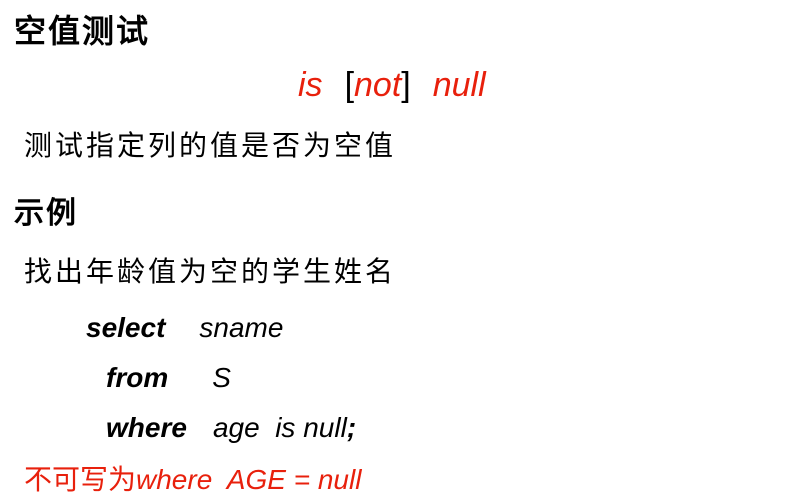  I want to click on statement-terminator: ;, so click(351, 427).